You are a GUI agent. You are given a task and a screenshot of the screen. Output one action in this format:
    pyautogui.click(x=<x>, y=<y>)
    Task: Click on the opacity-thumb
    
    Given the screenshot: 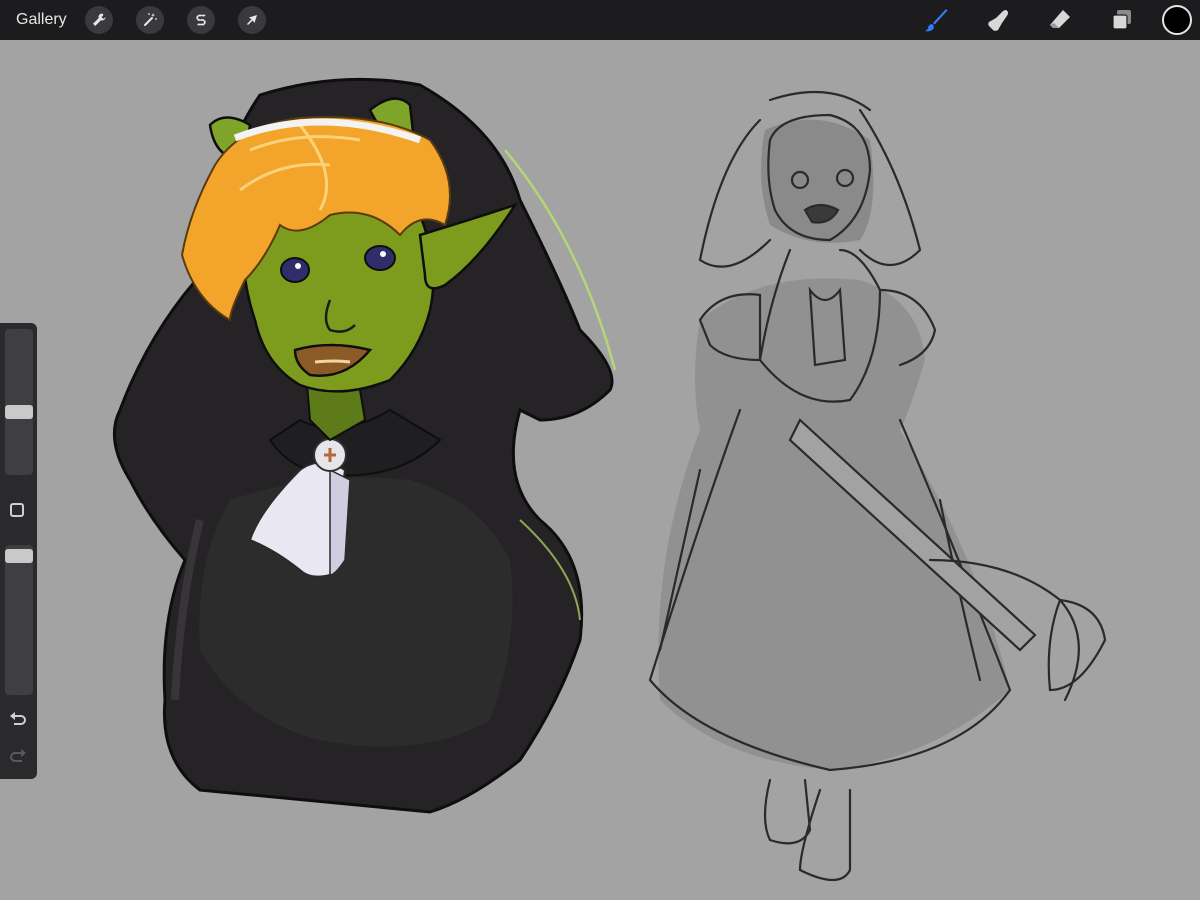 What is the action you would take?
    pyautogui.click(x=19, y=556)
    